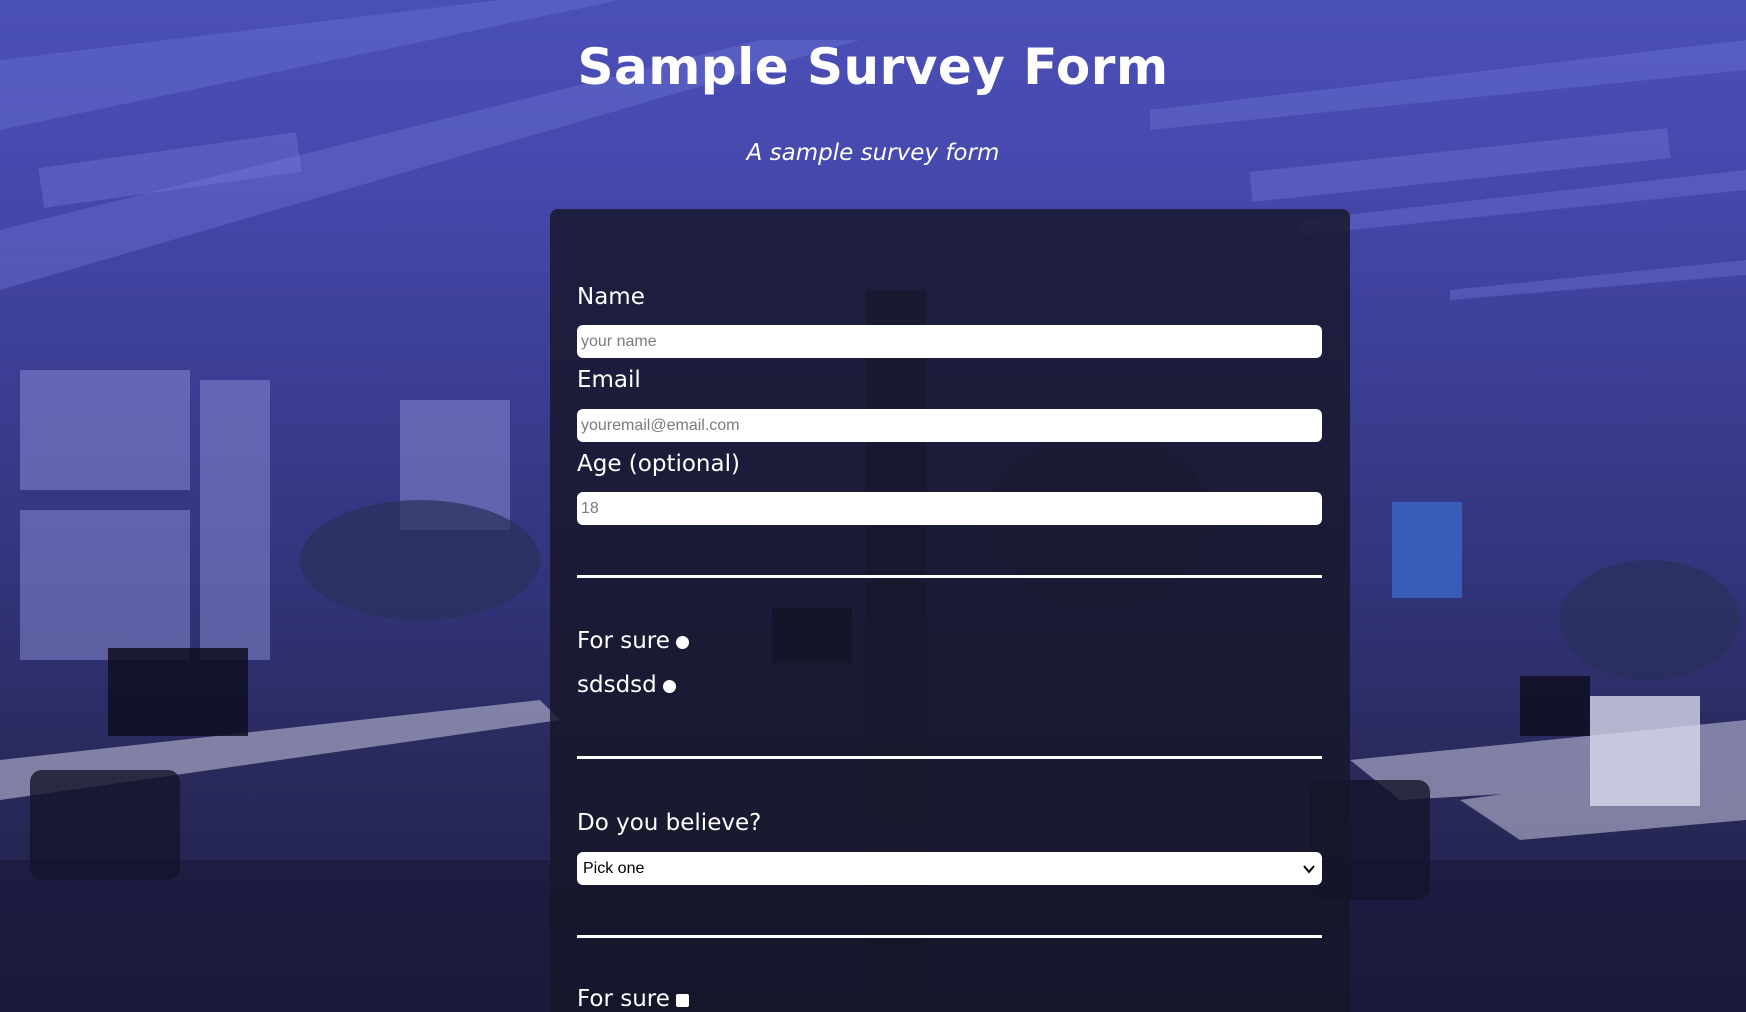 This screenshot has width=1746, height=1012. Describe the element at coordinates (949, 425) in the screenshot. I see `email-input` at that location.